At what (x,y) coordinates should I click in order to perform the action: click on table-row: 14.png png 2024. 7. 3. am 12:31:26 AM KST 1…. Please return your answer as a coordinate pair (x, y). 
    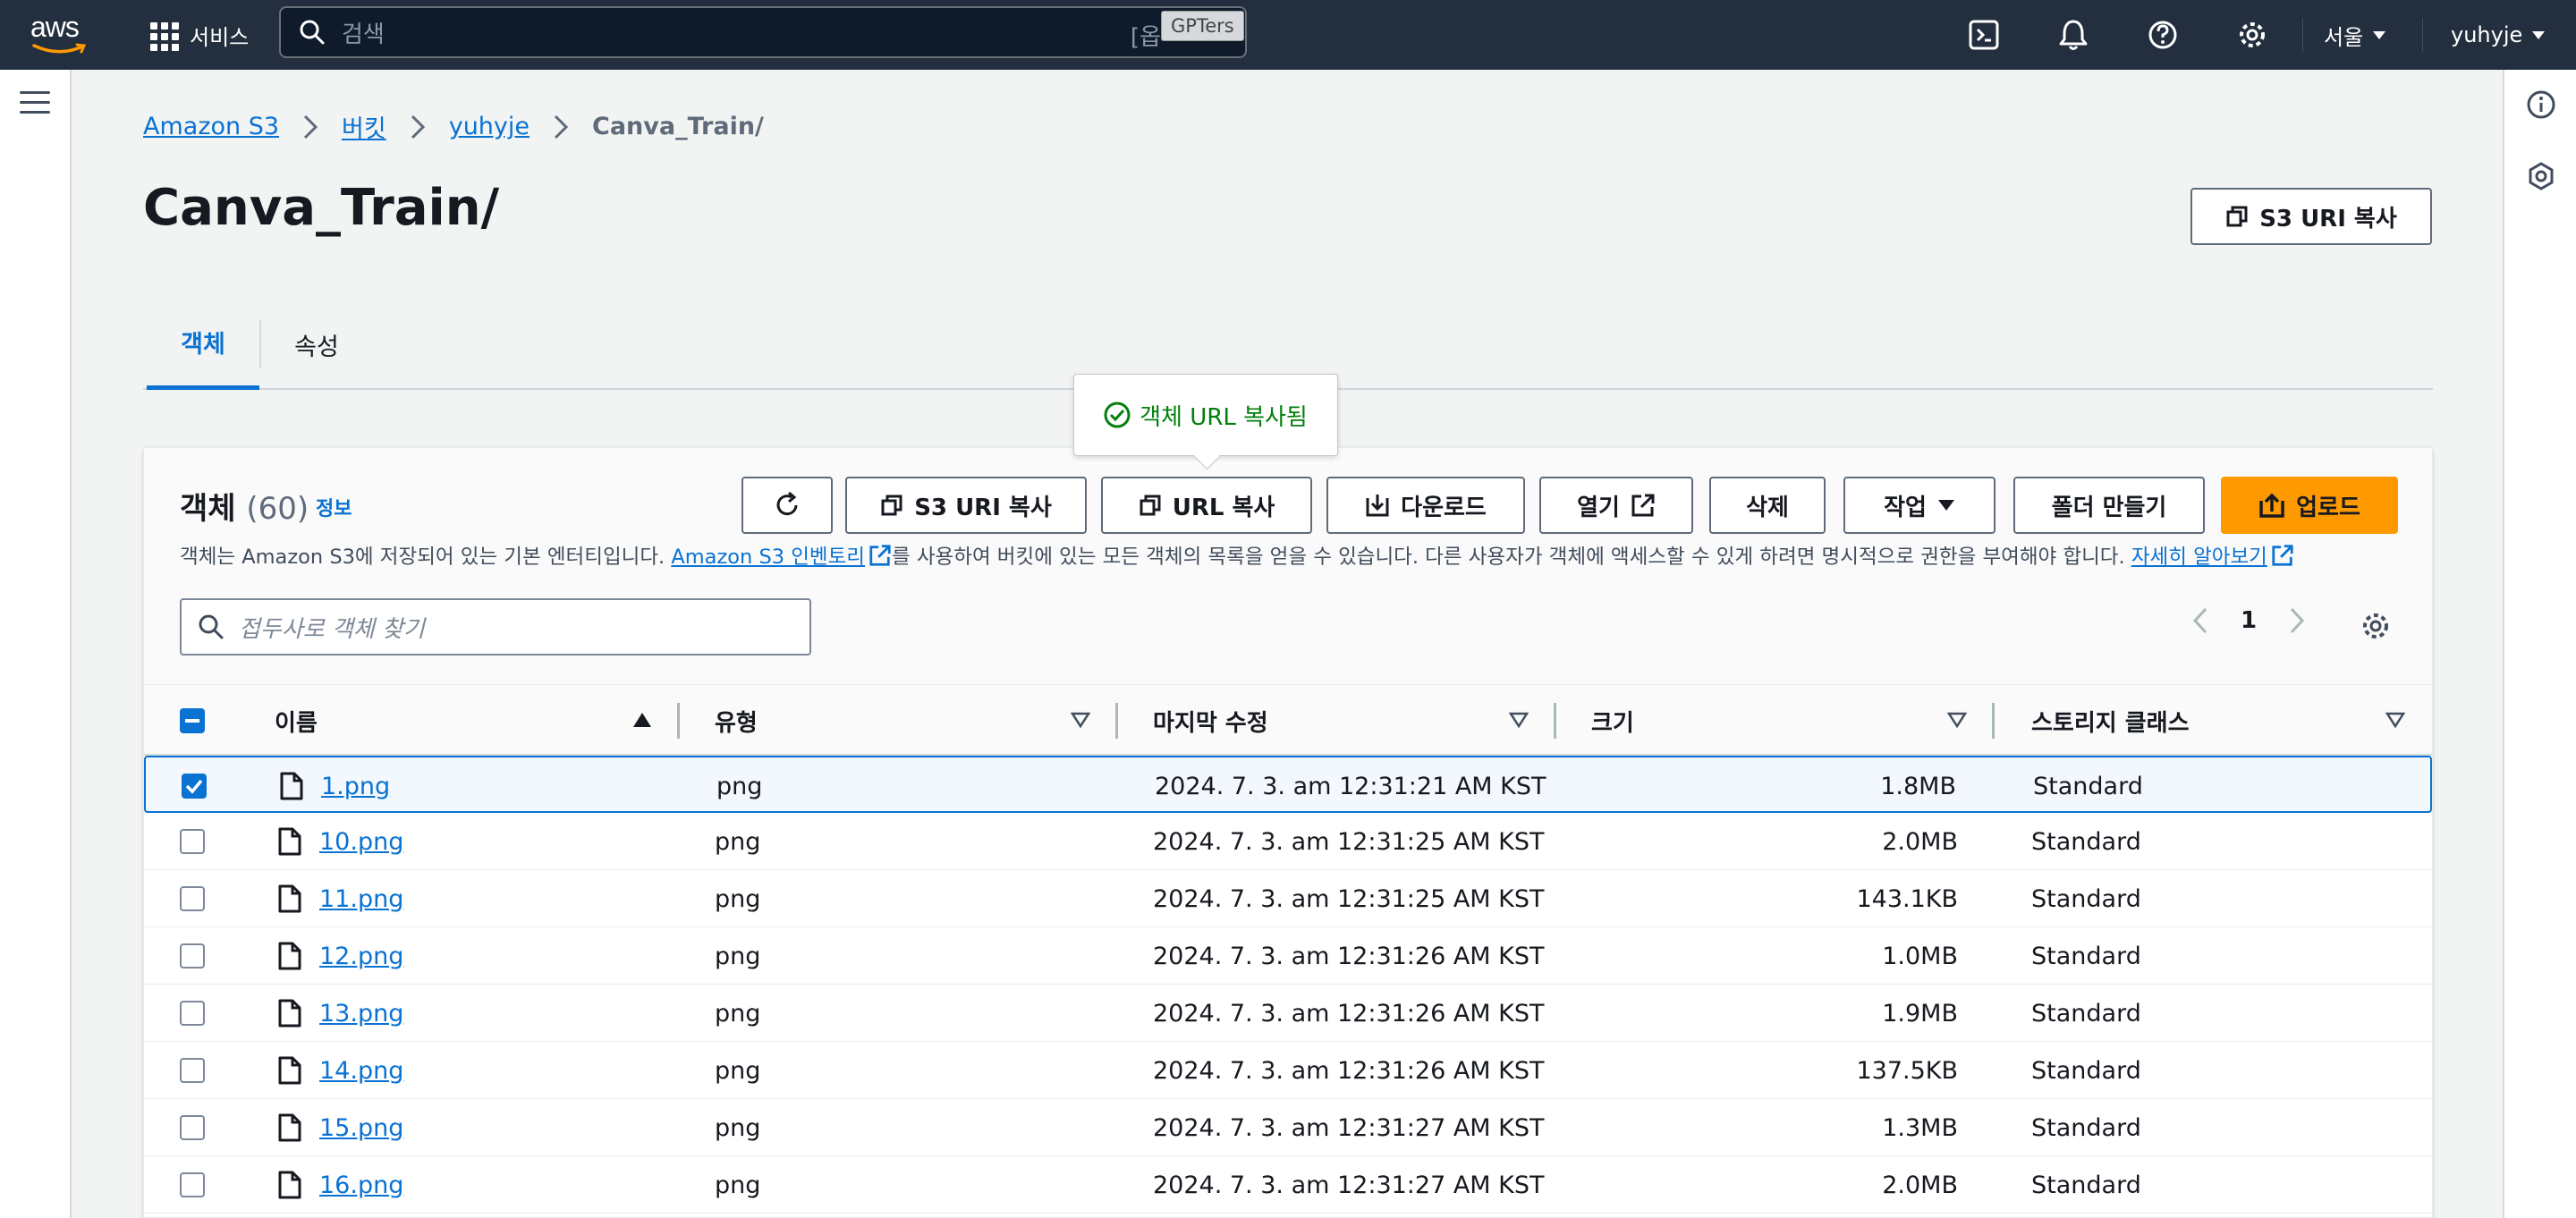
    Looking at the image, I should click on (1288, 1070).